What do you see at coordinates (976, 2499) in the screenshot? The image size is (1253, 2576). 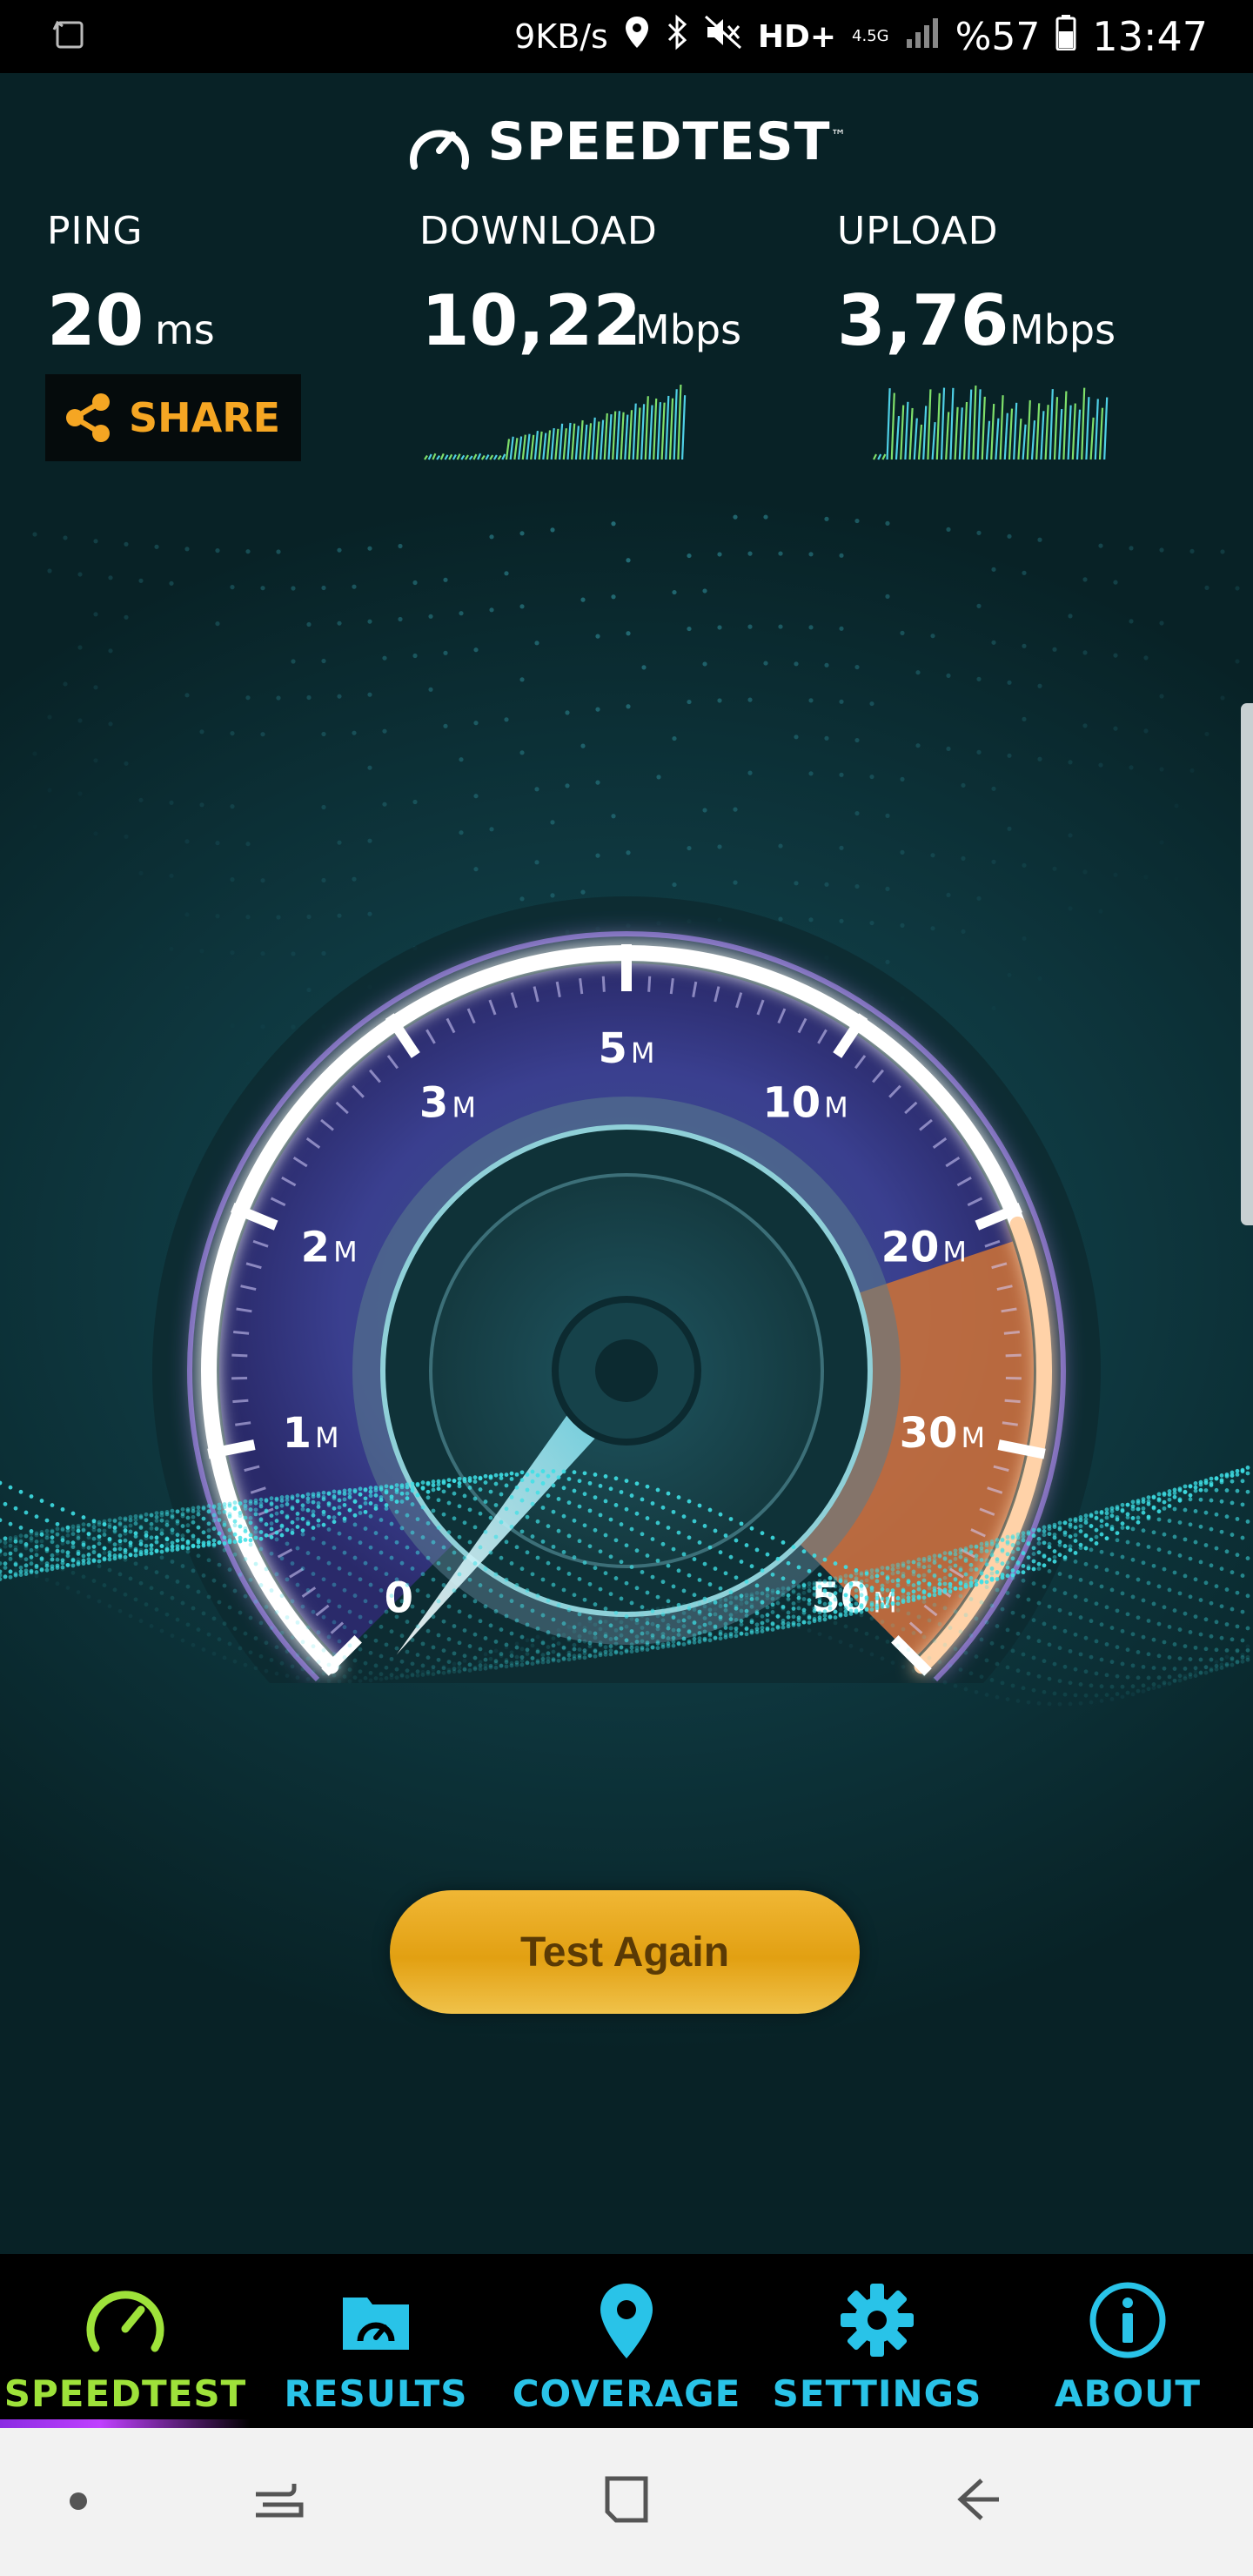 I see `back-button-icon` at bounding box center [976, 2499].